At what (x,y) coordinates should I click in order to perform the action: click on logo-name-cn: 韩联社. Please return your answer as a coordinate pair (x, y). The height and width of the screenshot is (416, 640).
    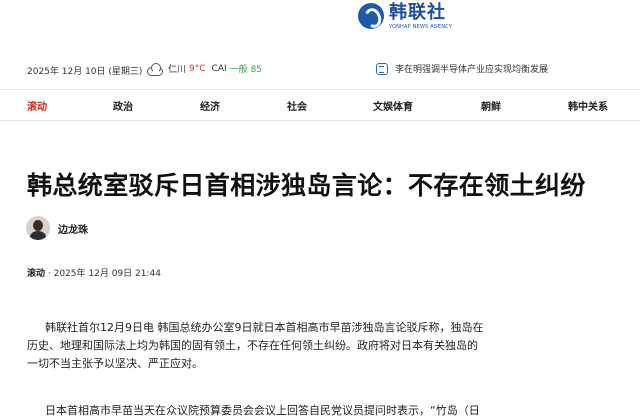
    Looking at the image, I should click on (417, 12).